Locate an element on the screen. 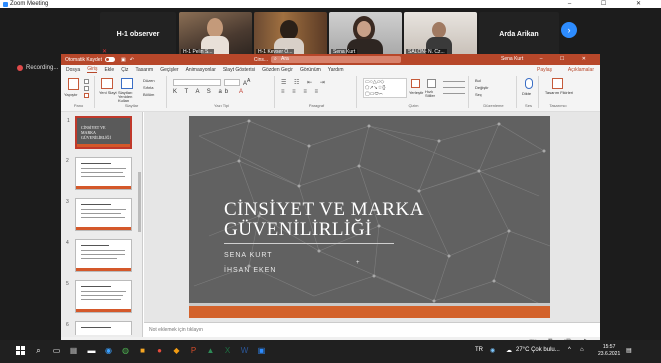  copy-icon is located at coordinates (86, 88).